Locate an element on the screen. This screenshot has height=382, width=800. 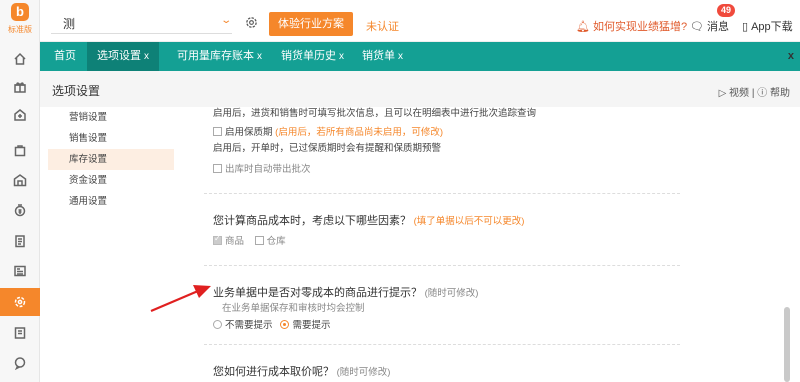
zero-cost-question-text: 业务单据中是否对零成本的商品进行提示？ is located at coordinates (317, 293).